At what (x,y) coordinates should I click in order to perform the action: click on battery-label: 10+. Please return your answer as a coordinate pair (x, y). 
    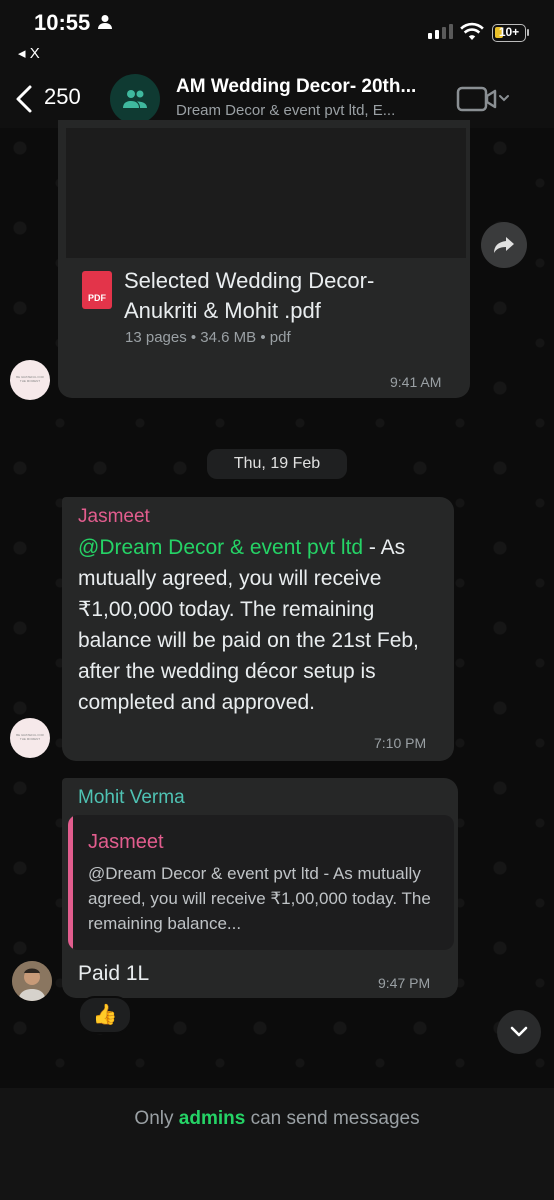
    Looking at the image, I should click on (509, 32).